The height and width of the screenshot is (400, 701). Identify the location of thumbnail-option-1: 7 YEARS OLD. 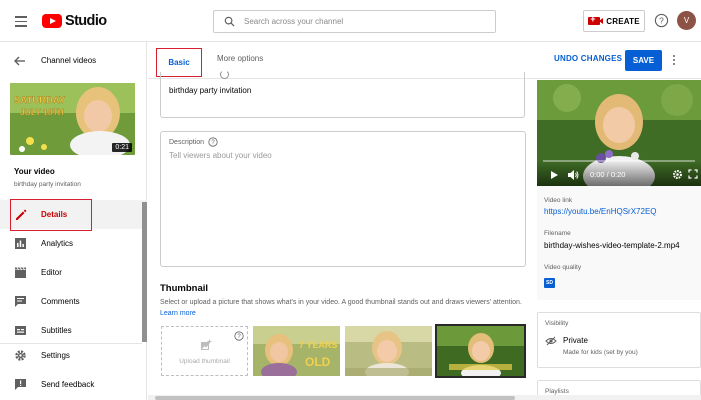
(296, 351).